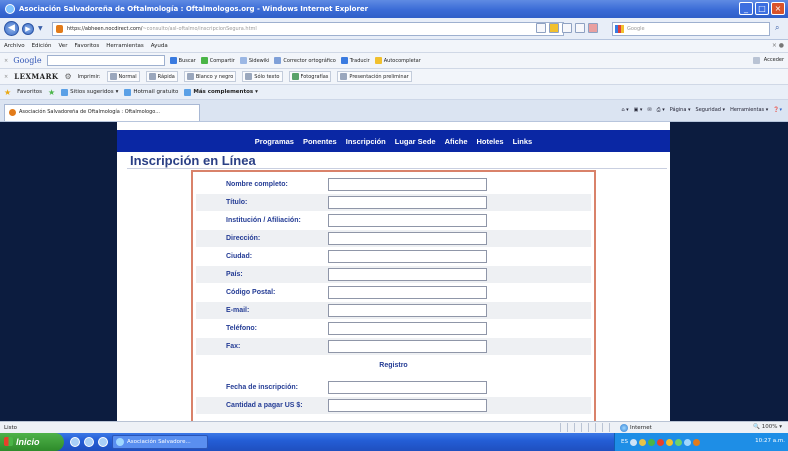 The image size is (788, 451). I want to click on email-input, so click(407, 310).